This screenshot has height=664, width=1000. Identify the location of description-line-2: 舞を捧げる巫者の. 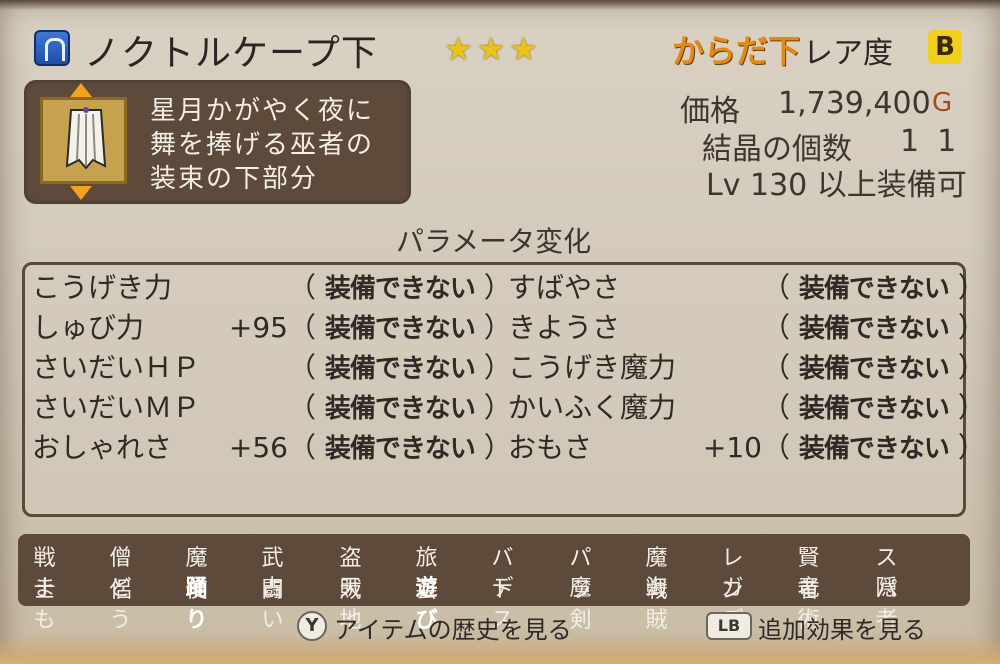
(262, 145).